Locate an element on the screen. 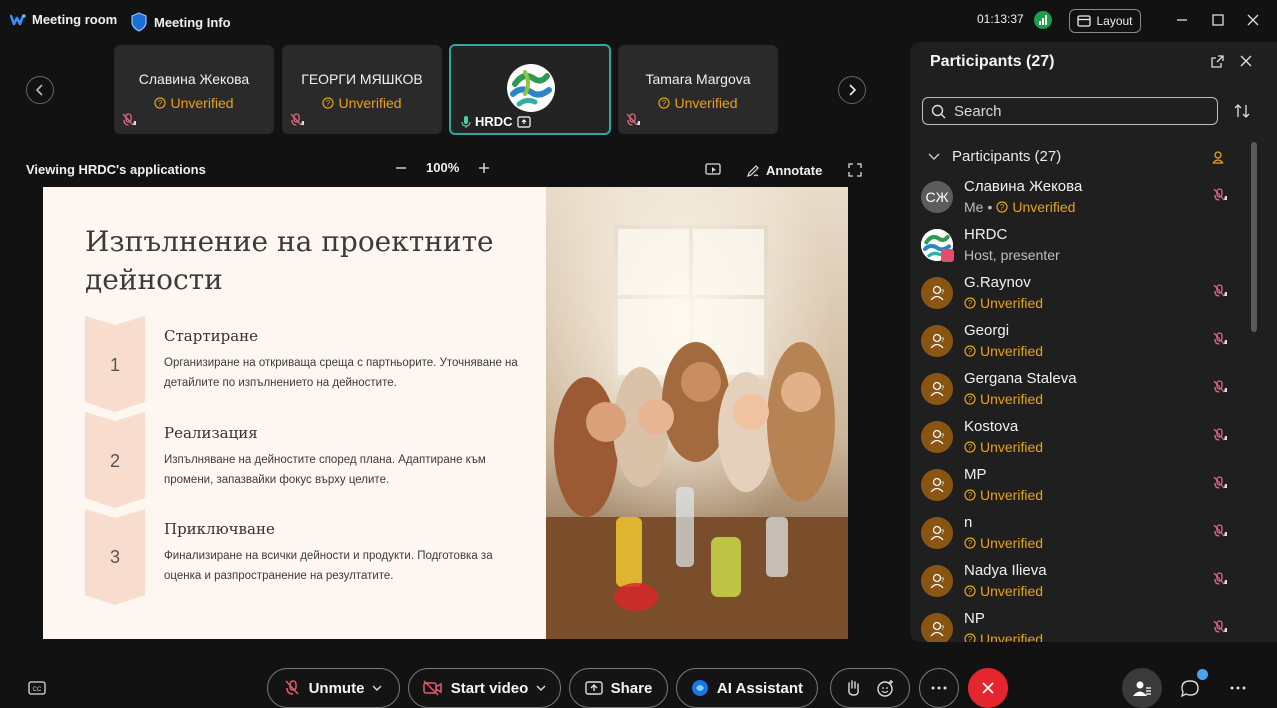 The height and width of the screenshot is (708, 1277). microphone-icon is located at coordinates (466, 121).